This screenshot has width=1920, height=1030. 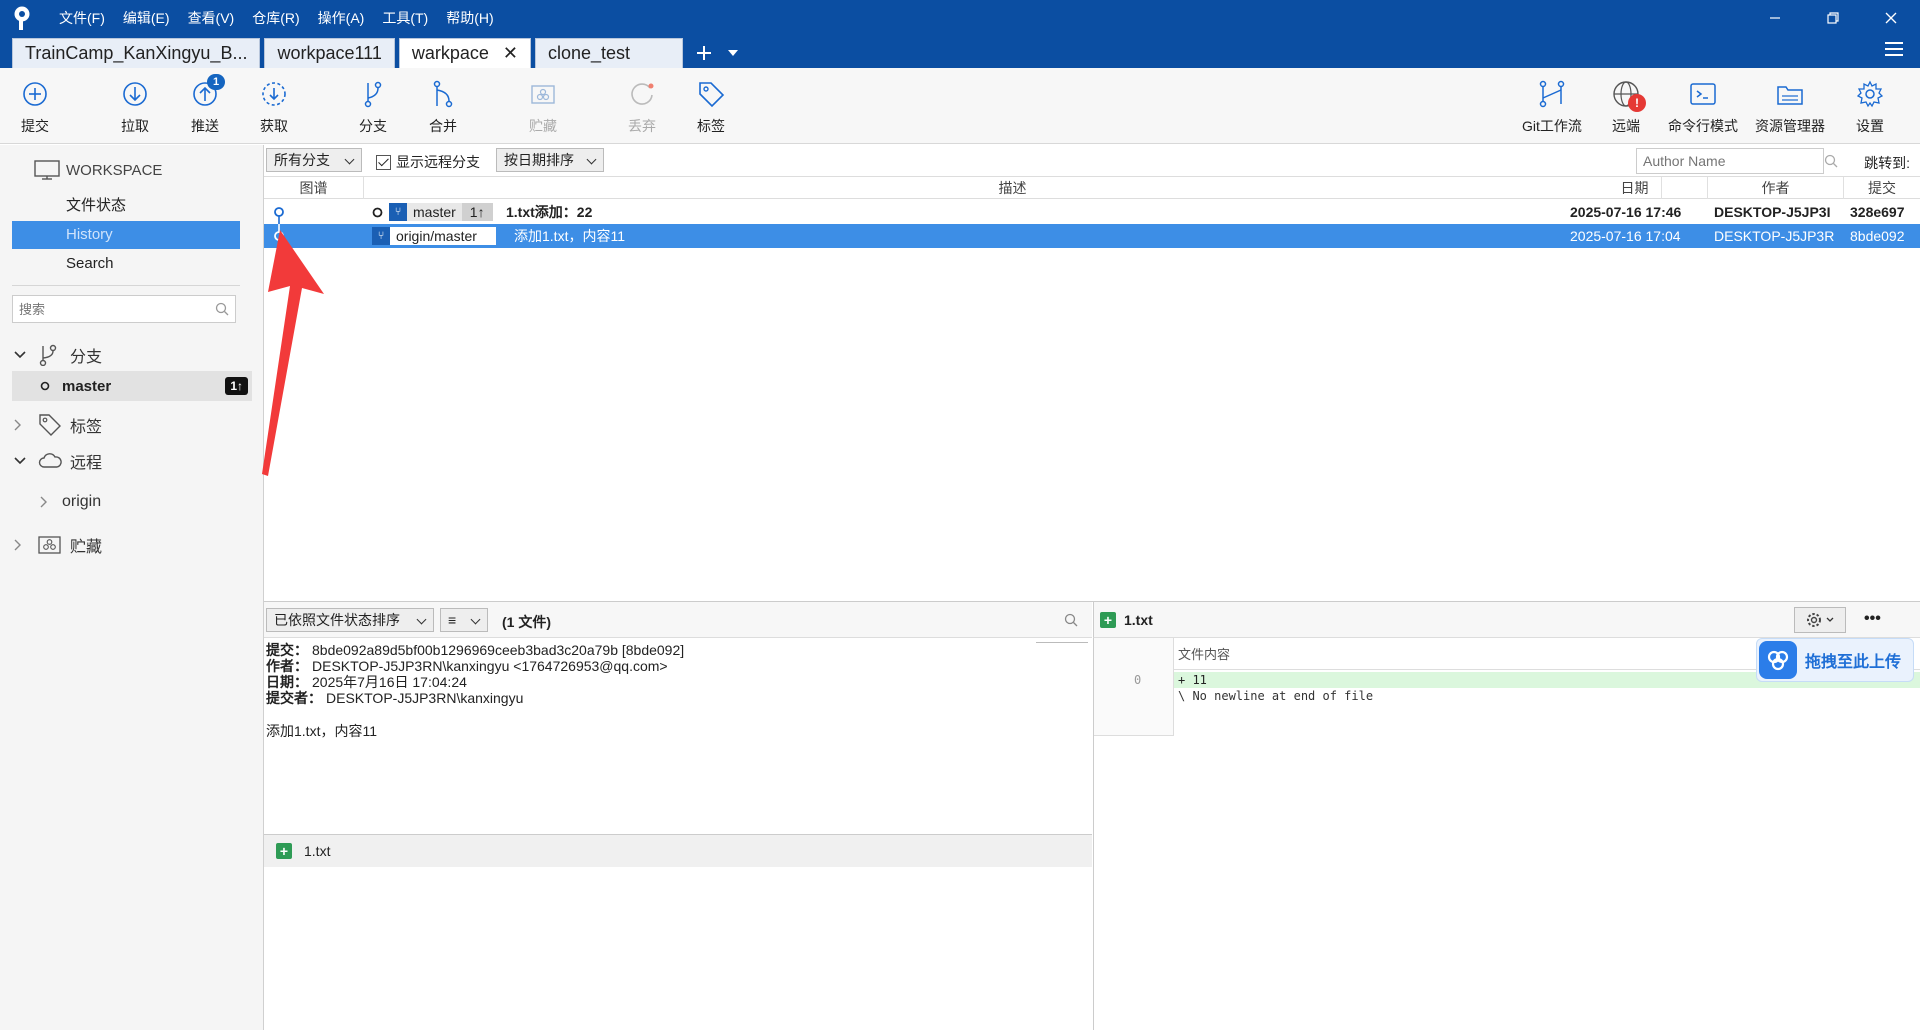 I want to click on restore-button, so click(x=1833, y=18).